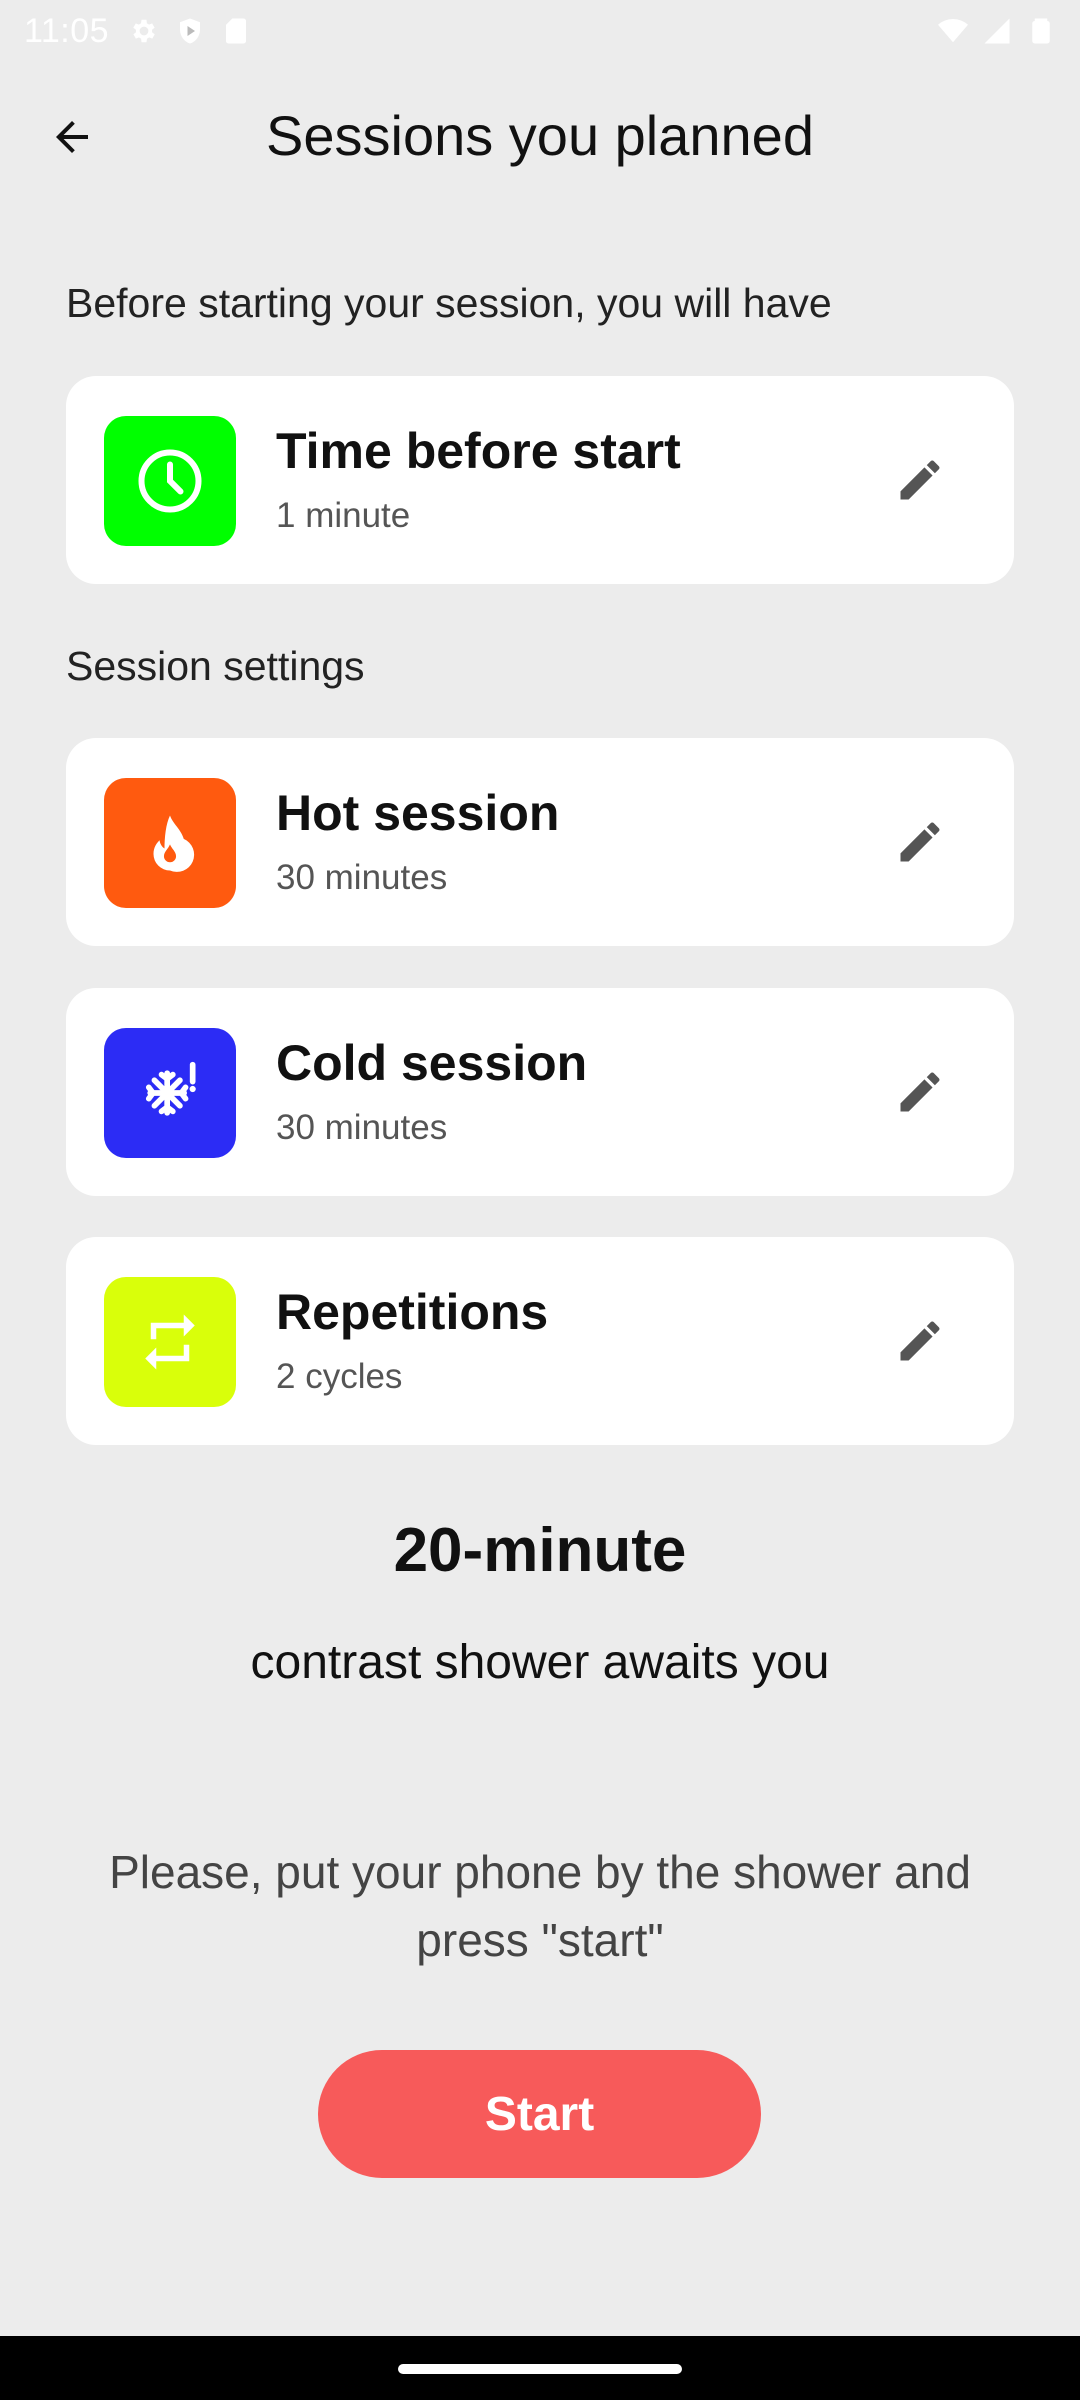 The width and height of the screenshot is (1080, 2400). What do you see at coordinates (362, 877) in the screenshot?
I see `hot-session-value: 30 minutes` at bounding box center [362, 877].